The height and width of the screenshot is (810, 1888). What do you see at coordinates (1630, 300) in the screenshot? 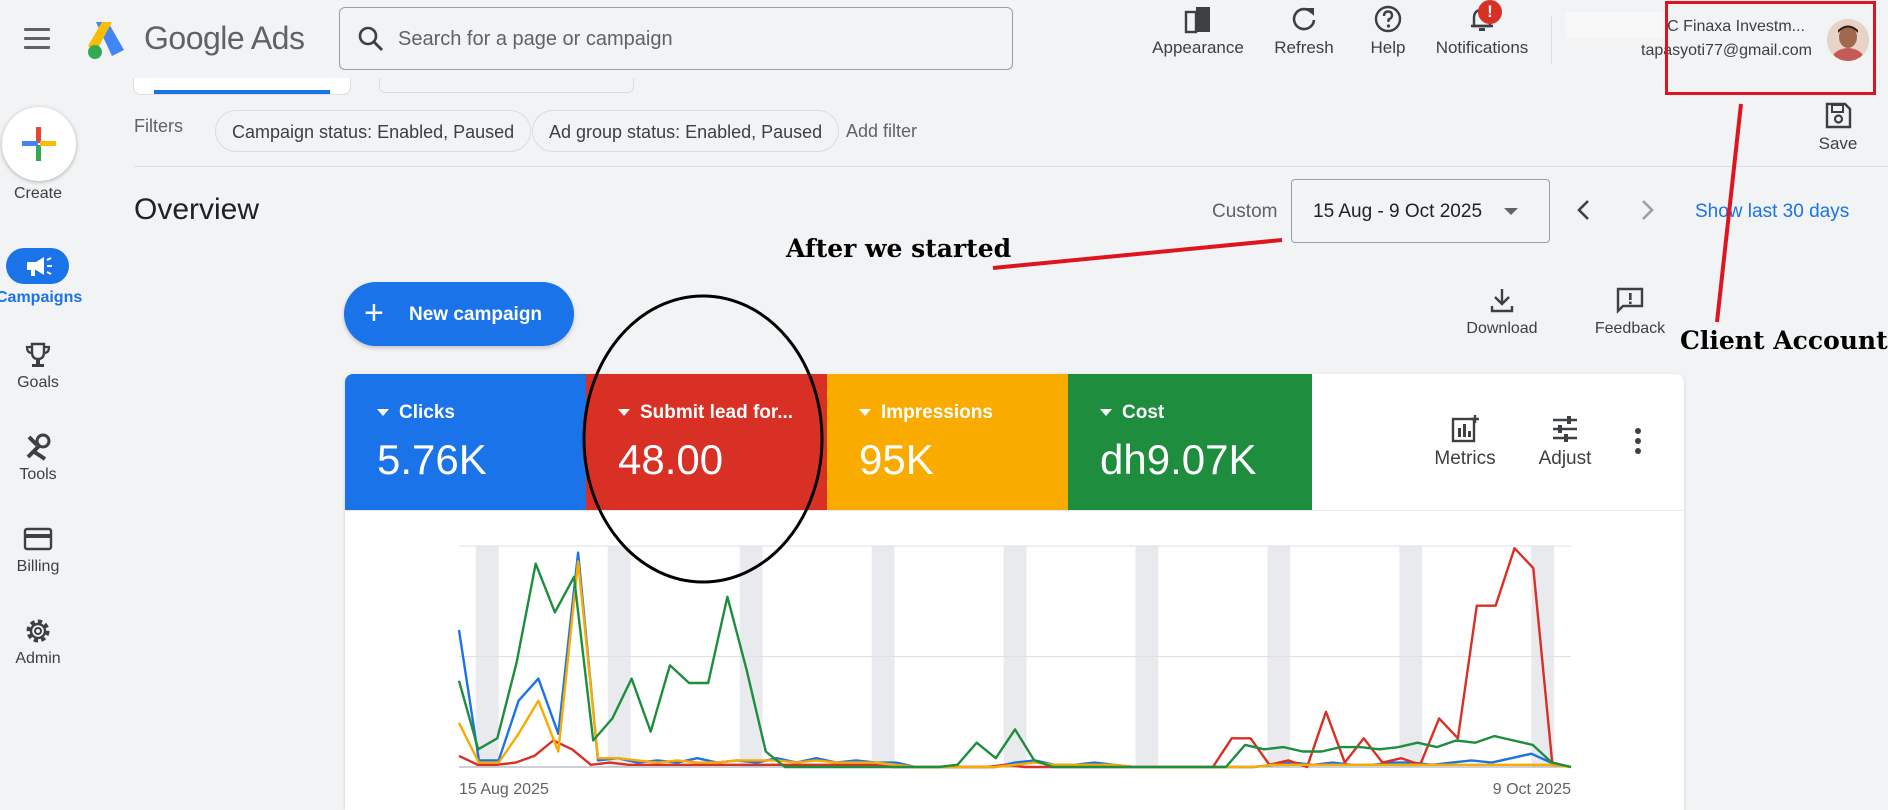
I see `feedback-icon` at bounding box center [1630, 300].